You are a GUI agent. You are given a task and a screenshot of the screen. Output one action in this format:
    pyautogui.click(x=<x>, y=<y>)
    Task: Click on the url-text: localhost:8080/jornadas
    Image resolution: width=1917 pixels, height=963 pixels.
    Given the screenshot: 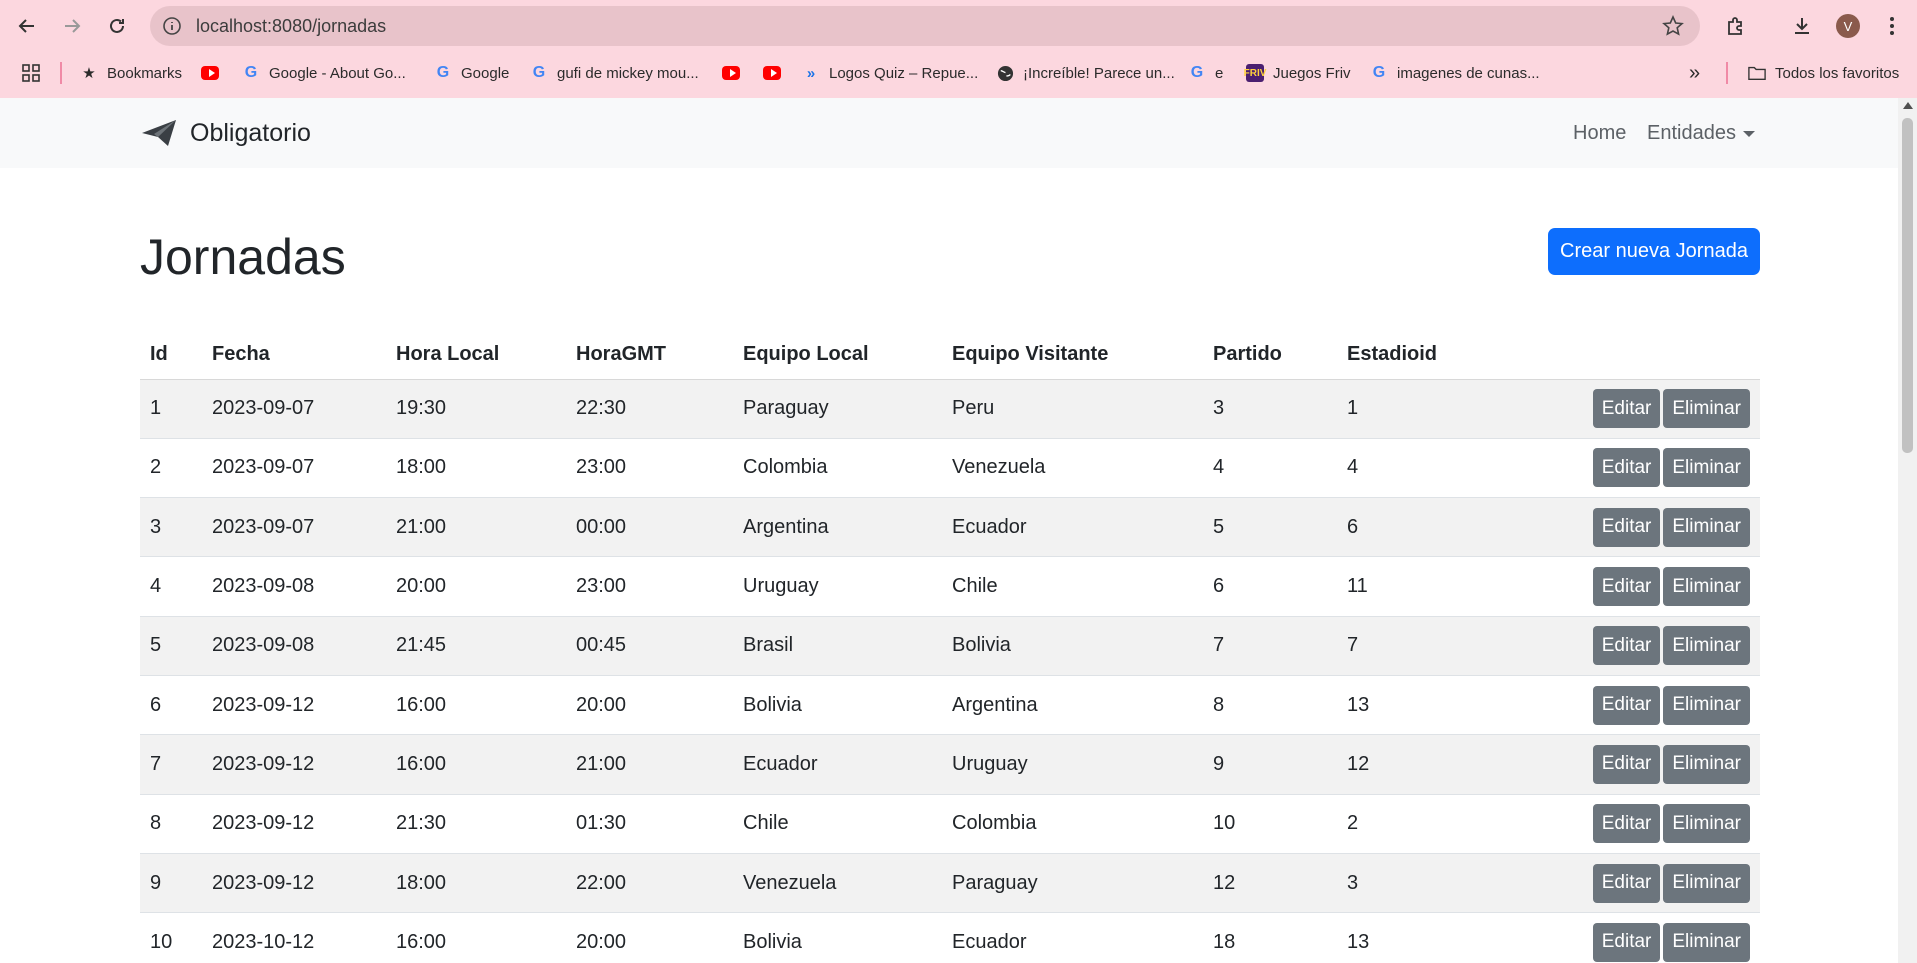 What is the action you would take?
    pyautogui.click(x=291, y=26)
    